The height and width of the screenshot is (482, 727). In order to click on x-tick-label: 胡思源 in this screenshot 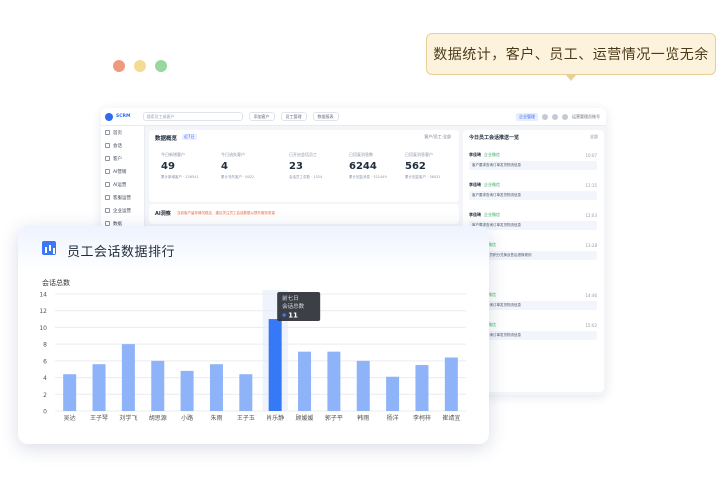, I will do `click(158, 418)`.